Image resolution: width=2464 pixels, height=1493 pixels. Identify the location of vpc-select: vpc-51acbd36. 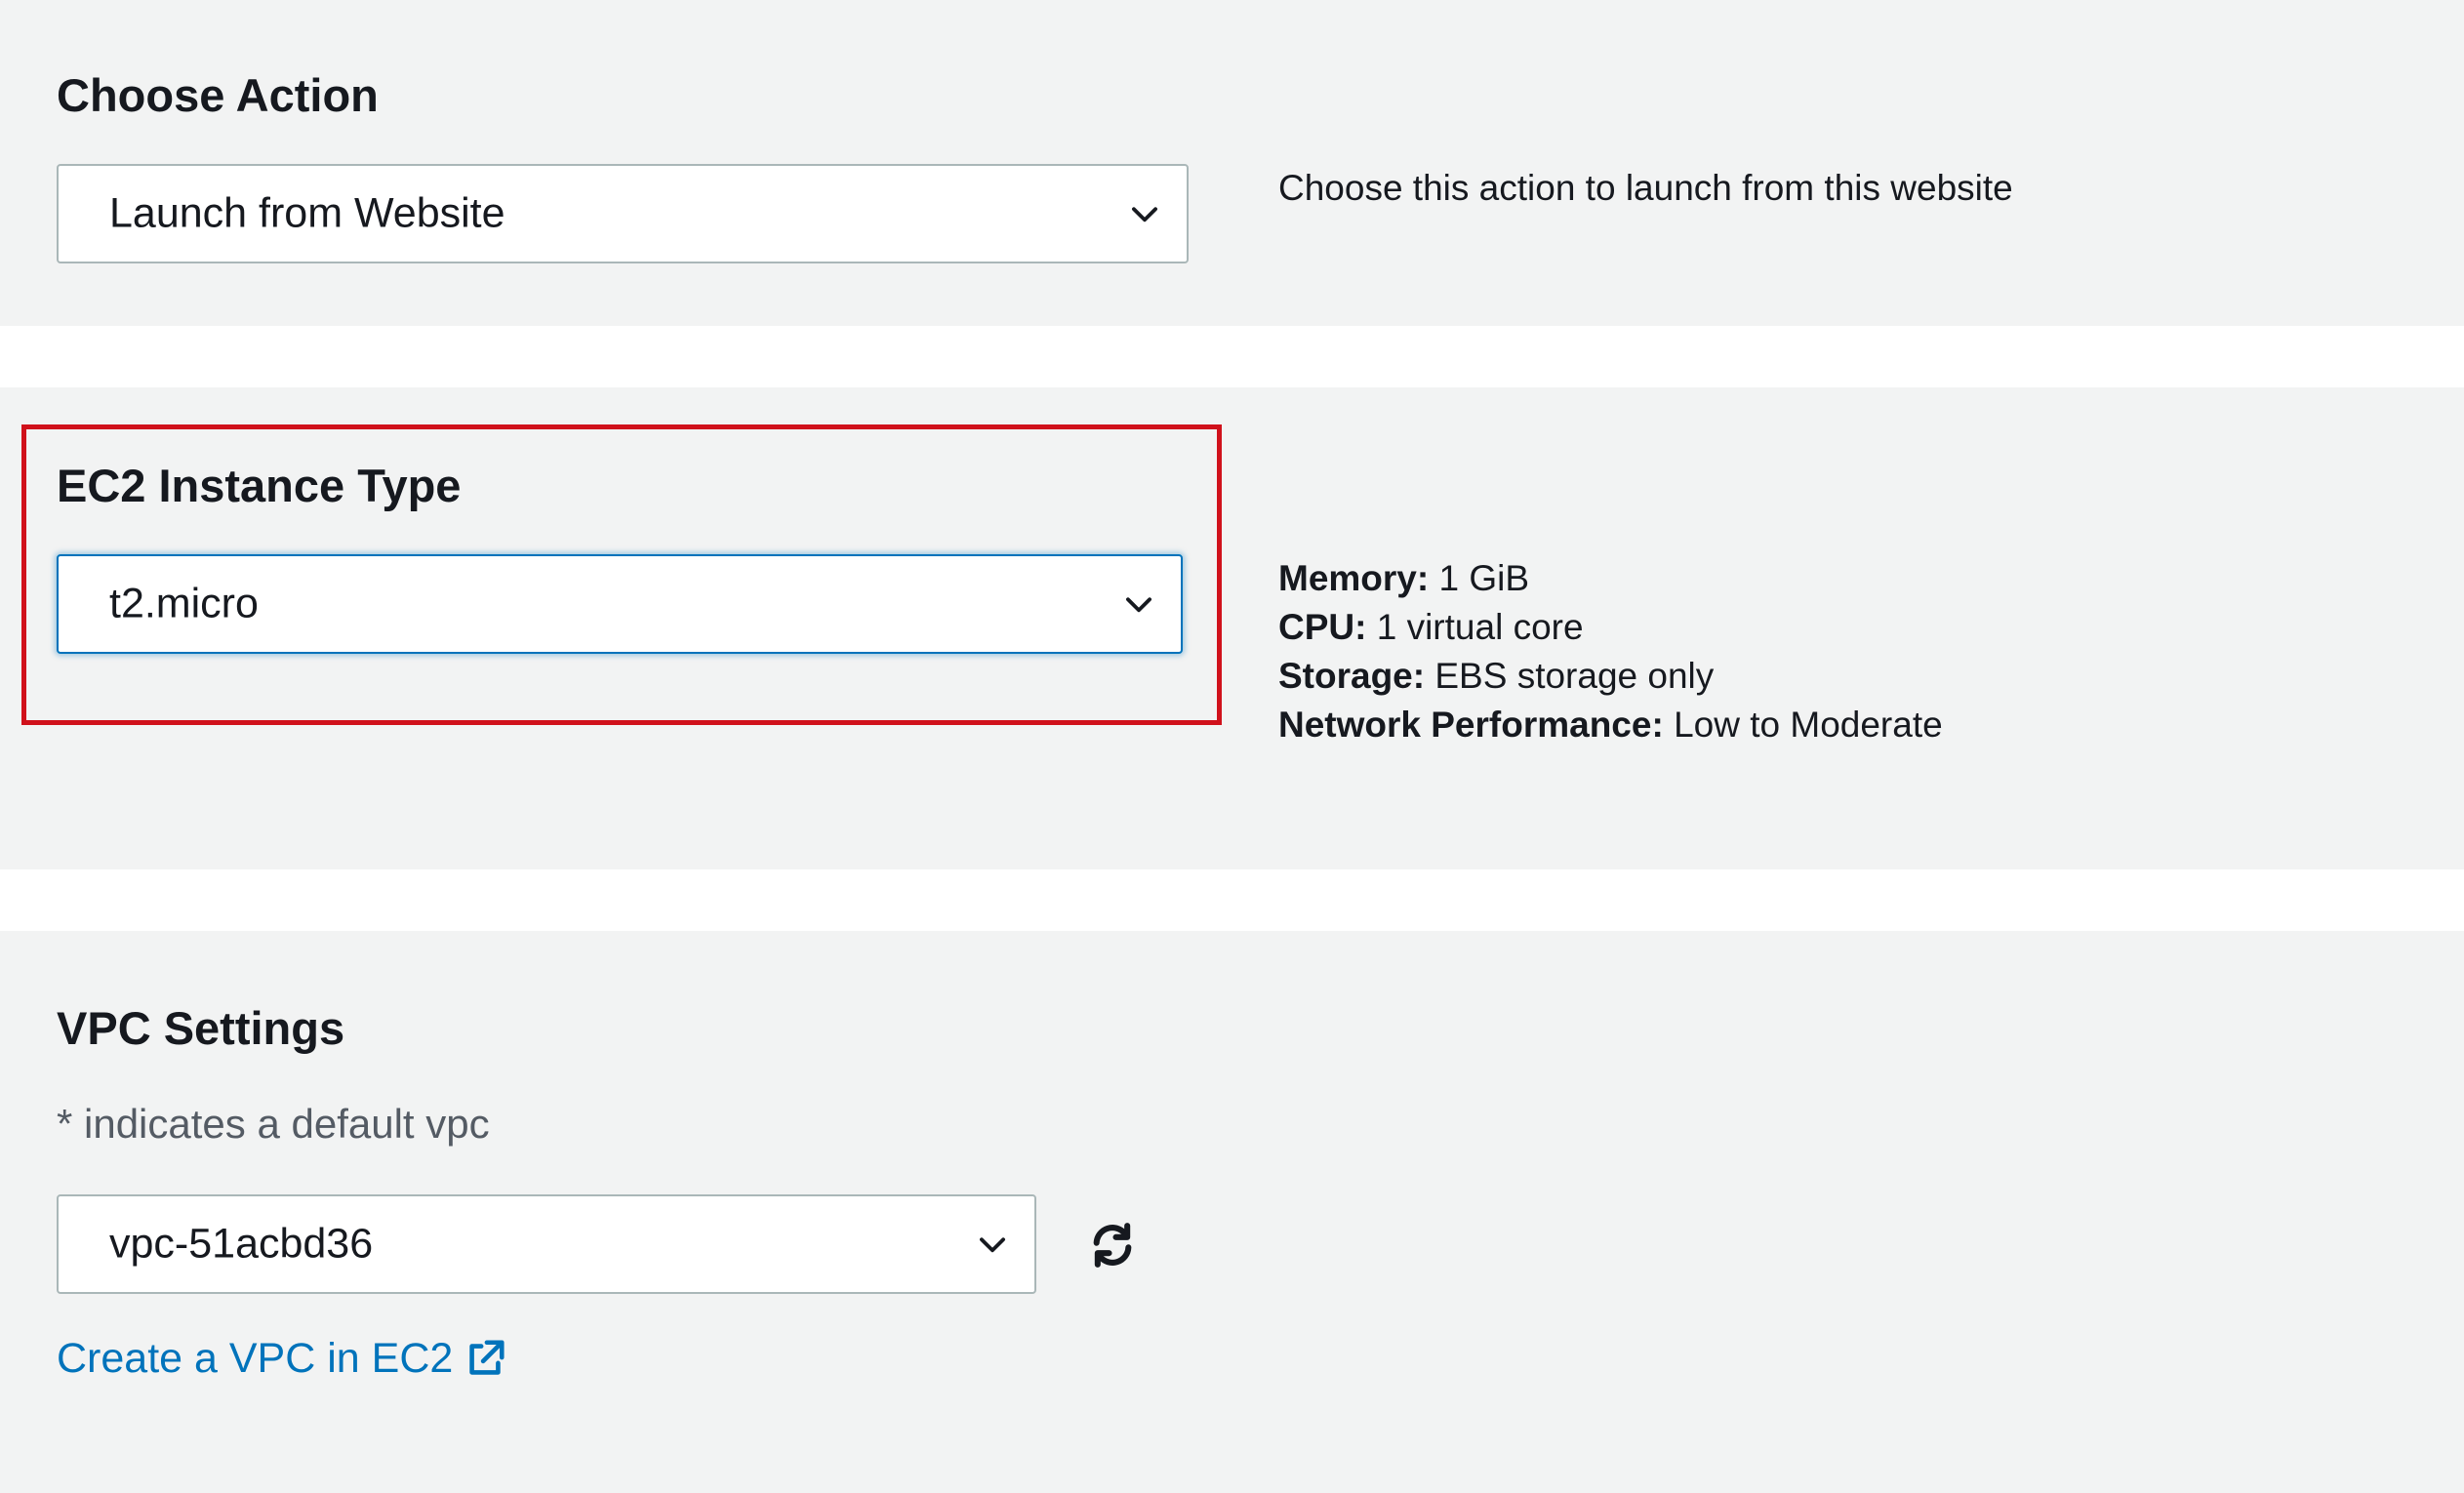
(546, 1244).